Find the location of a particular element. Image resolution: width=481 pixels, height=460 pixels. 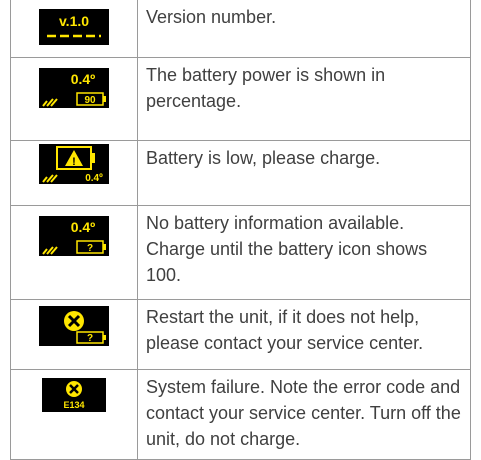

battery-low-display-icon: ! 0.4º is located at coordinates (74, 163).